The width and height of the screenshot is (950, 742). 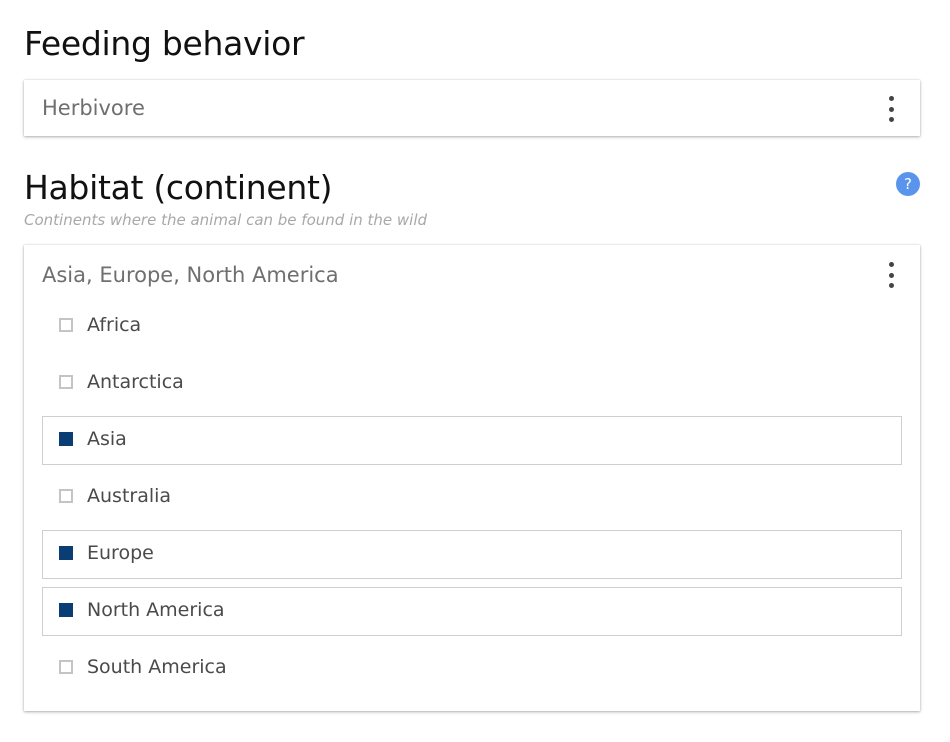 What do you see at coordinates (93, 108) in the screenshot?
I see `feeding-behavior-value: Herbivore` at bounding box center [93, 108].